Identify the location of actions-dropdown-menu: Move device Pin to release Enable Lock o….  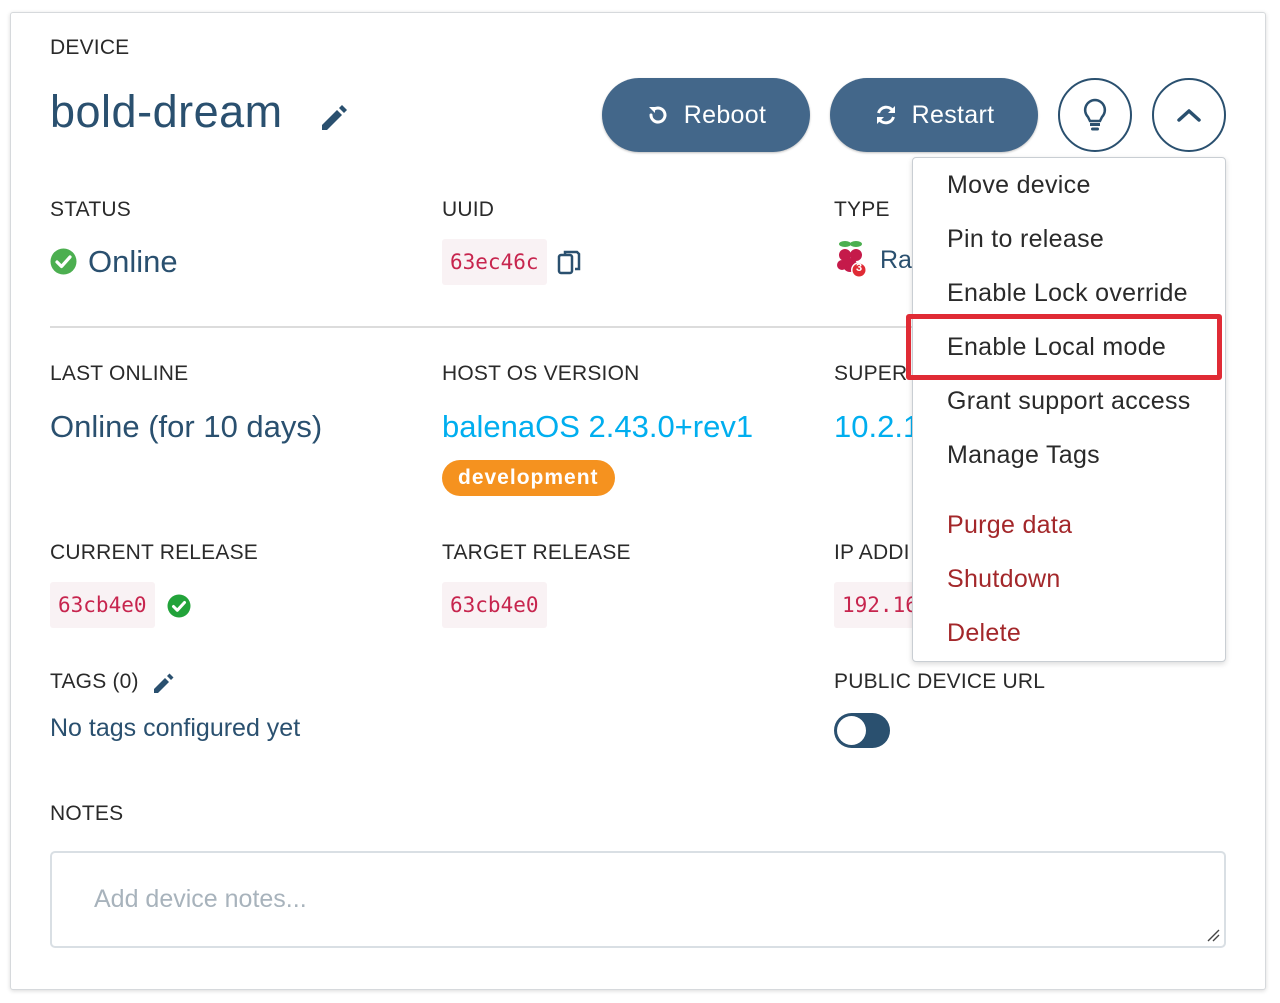
(1069, 409).